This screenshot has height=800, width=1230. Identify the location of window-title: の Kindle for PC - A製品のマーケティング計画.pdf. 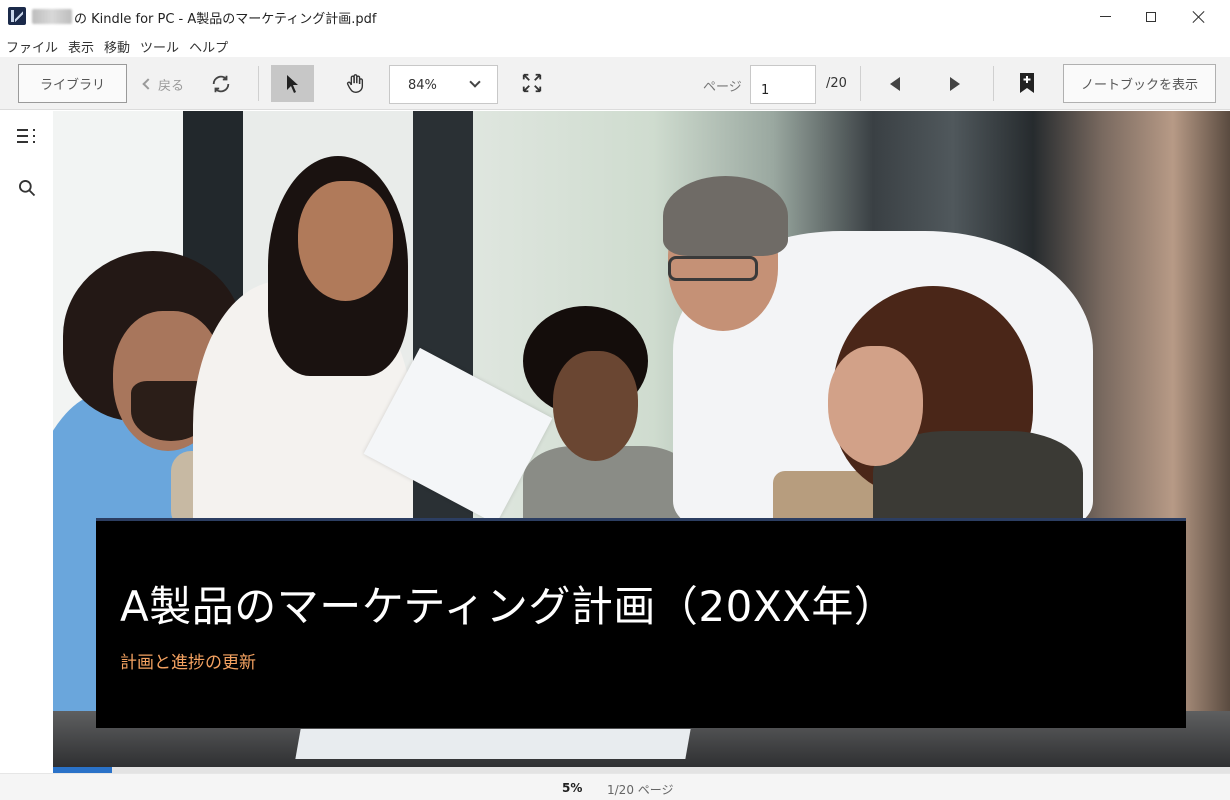
(225, 19).